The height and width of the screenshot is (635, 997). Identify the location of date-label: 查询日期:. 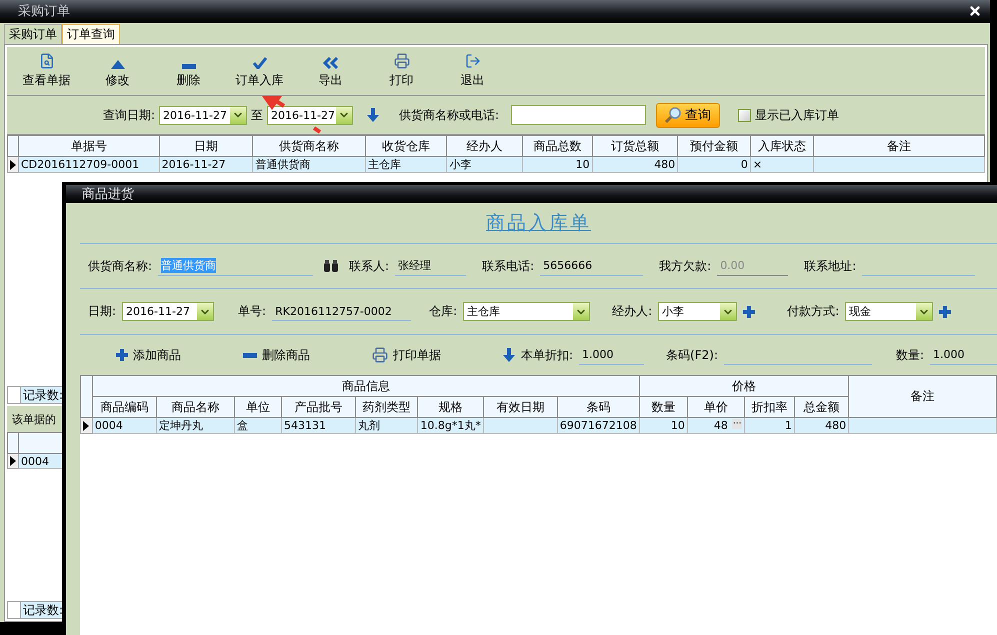
(129, 115).